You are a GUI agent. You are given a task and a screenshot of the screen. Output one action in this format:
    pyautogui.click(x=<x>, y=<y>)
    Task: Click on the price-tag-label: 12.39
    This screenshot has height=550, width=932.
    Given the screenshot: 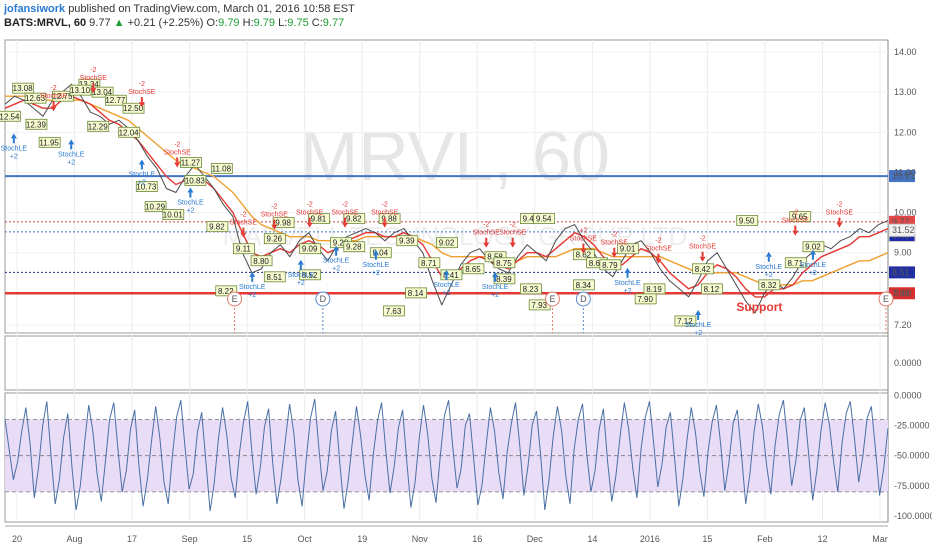 What is the action you would take?
    pyautogui.click(x=36, y=124)
    